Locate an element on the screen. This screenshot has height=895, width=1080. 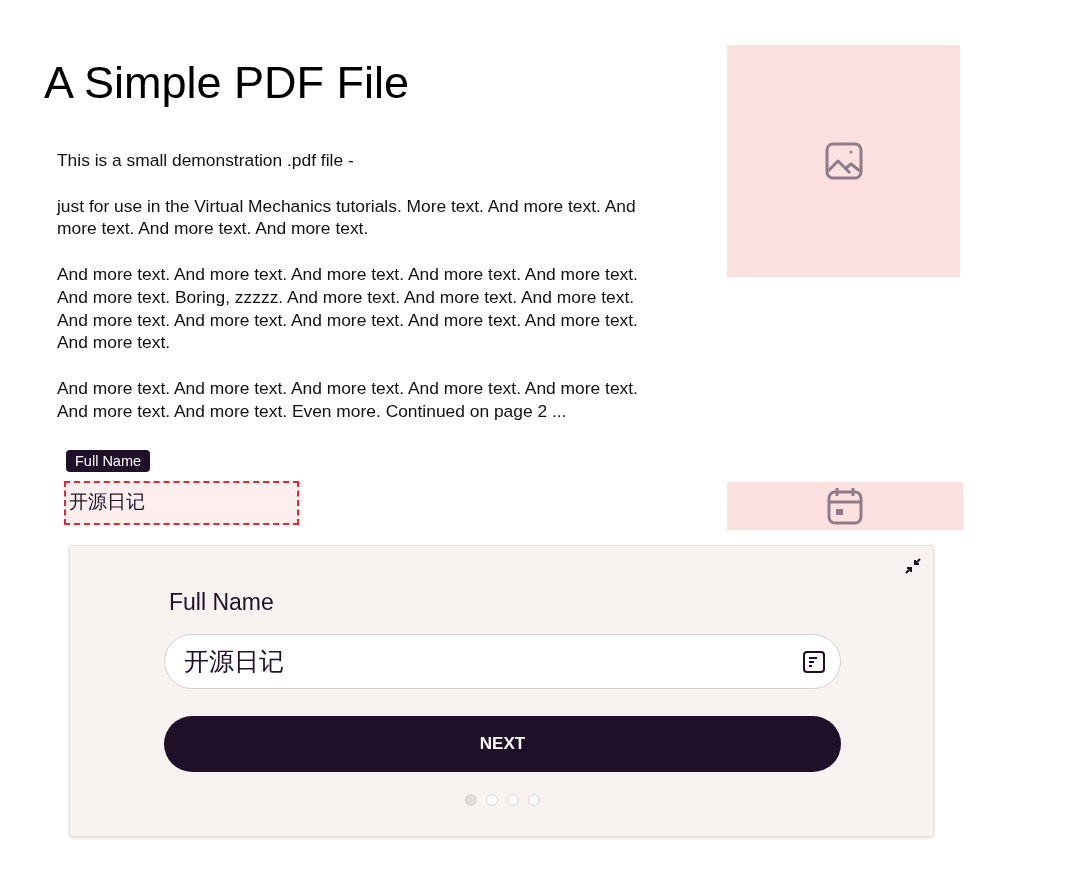
date-field is located at coordinates (845, 506).